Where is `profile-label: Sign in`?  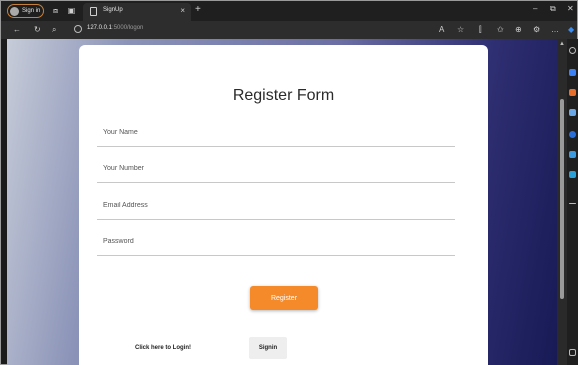
profile-label: Sign in is located at coordinates (31, 11).